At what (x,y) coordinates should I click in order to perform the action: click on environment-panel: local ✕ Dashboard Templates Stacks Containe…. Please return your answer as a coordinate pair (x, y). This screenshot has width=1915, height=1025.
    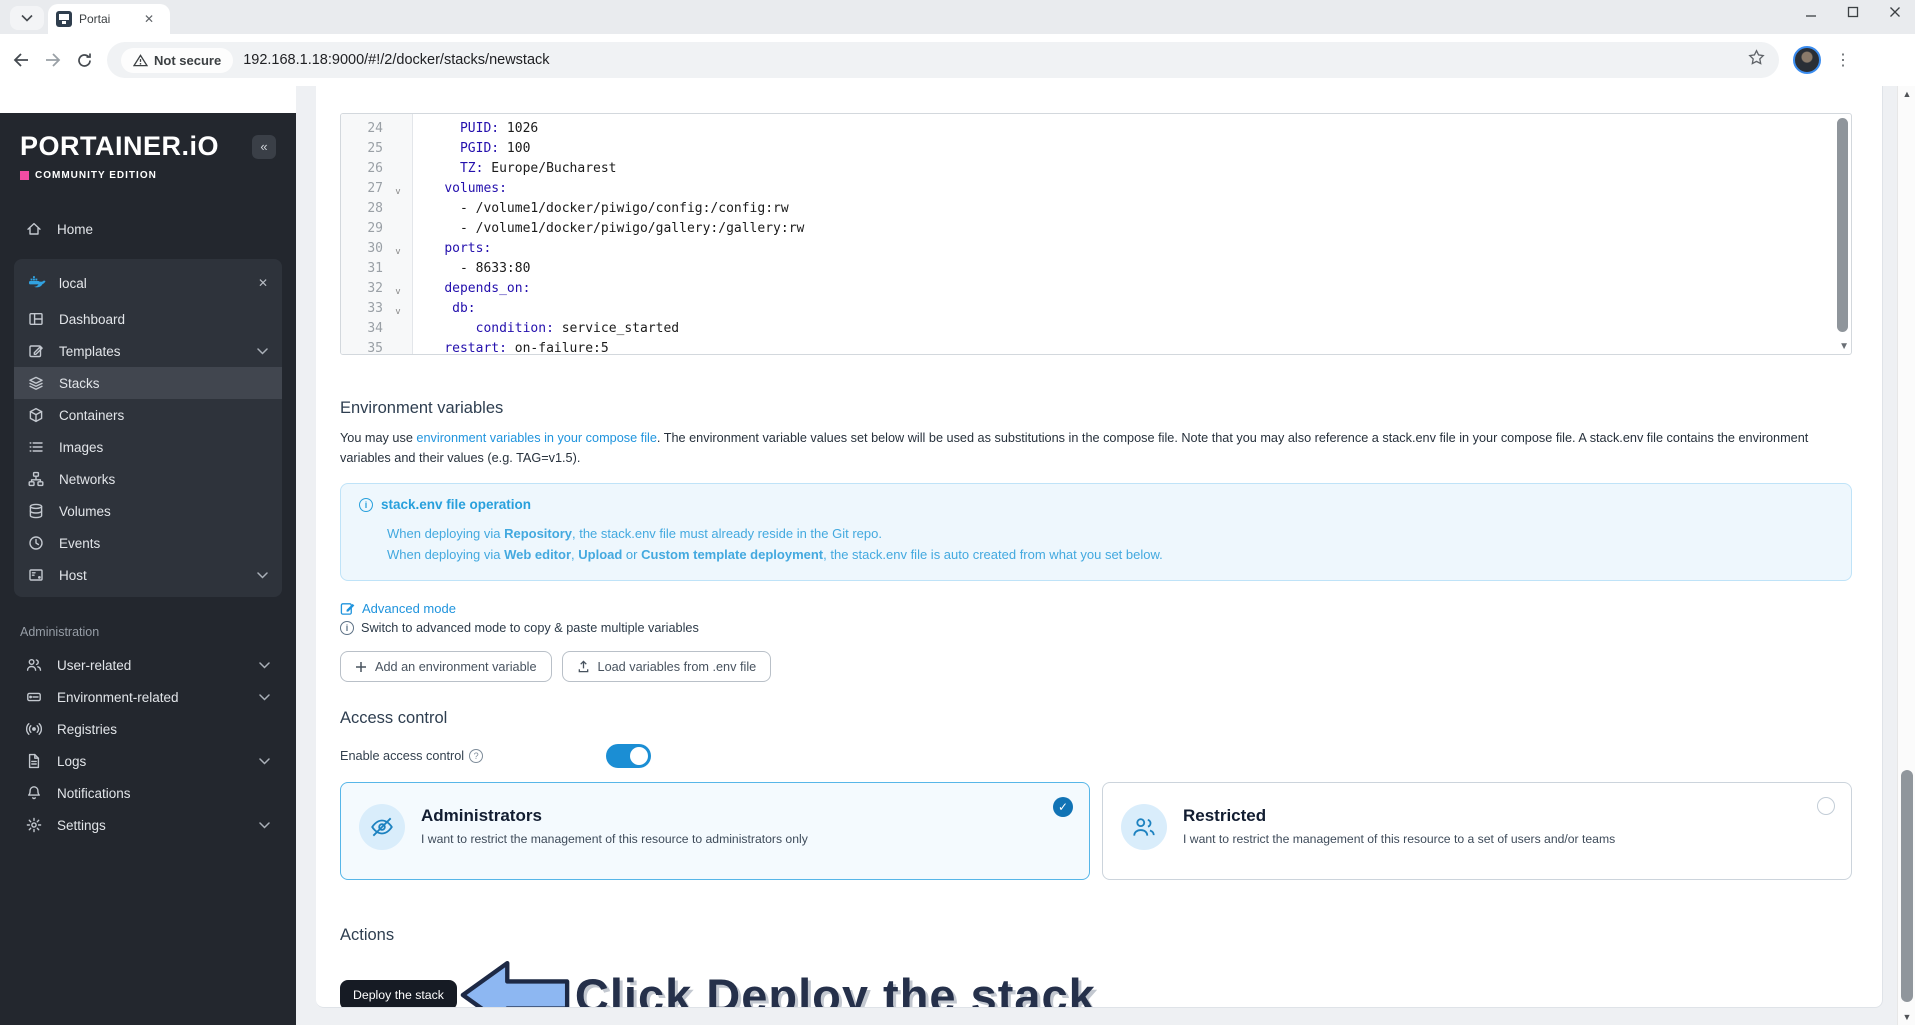
    Looking at the image, I should click on (148, 428).